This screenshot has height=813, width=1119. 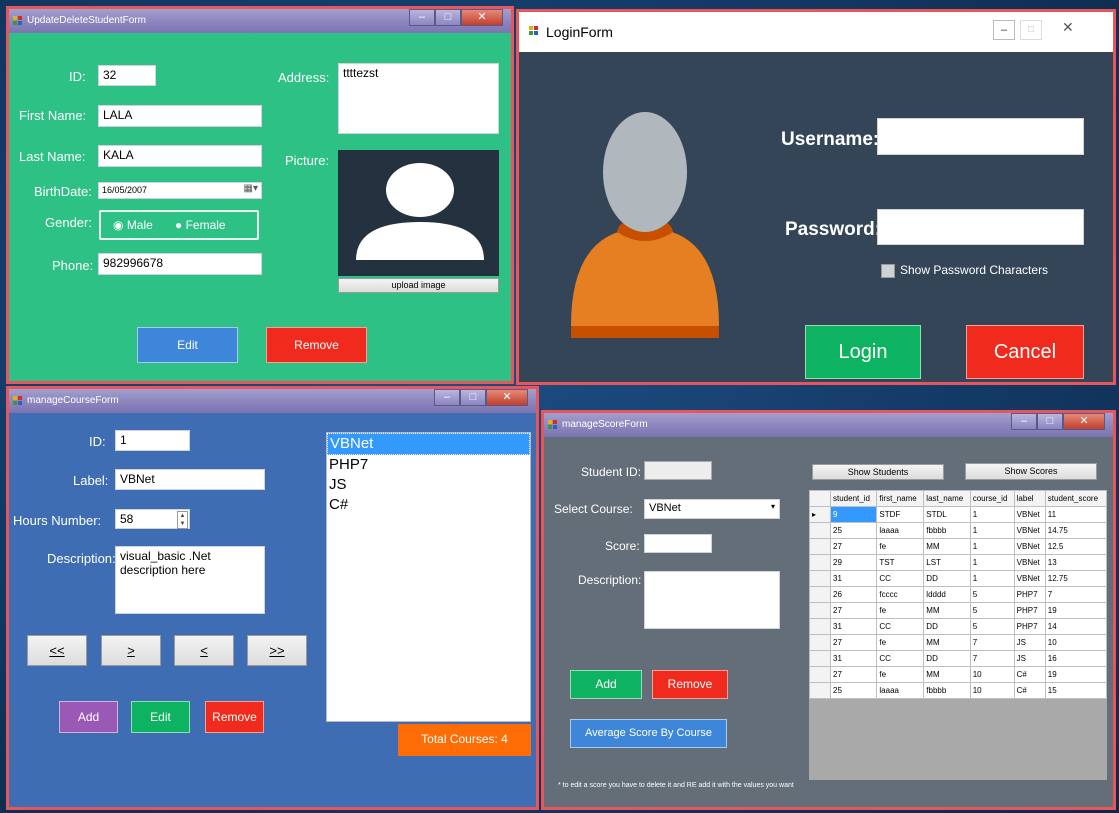 What do you see at coordinates (900, 498) in the screenshot?
I see `column-header: first_name` at bounding box center [900, 498].